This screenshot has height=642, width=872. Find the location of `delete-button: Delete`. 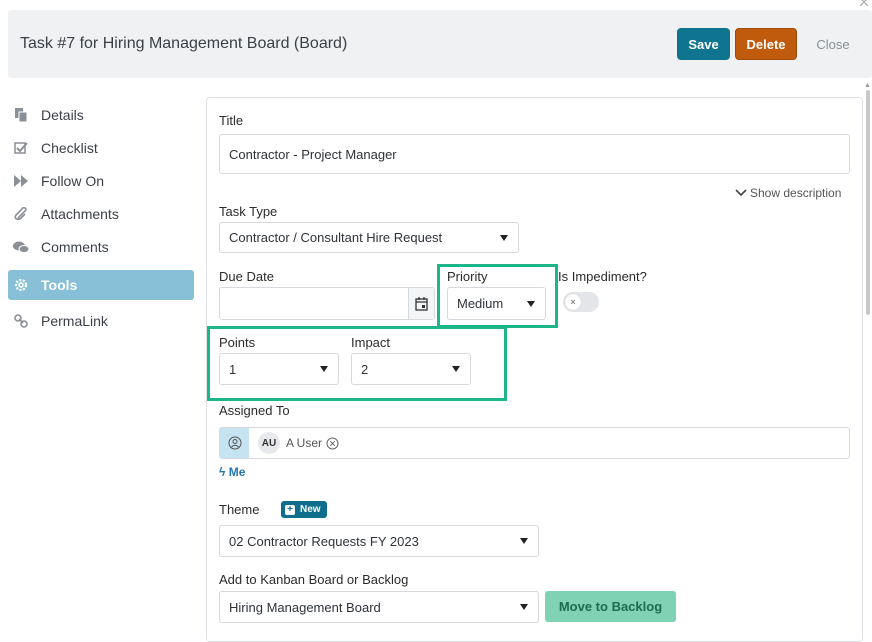

delete-button: Delete is located at coordinates (766, 44).